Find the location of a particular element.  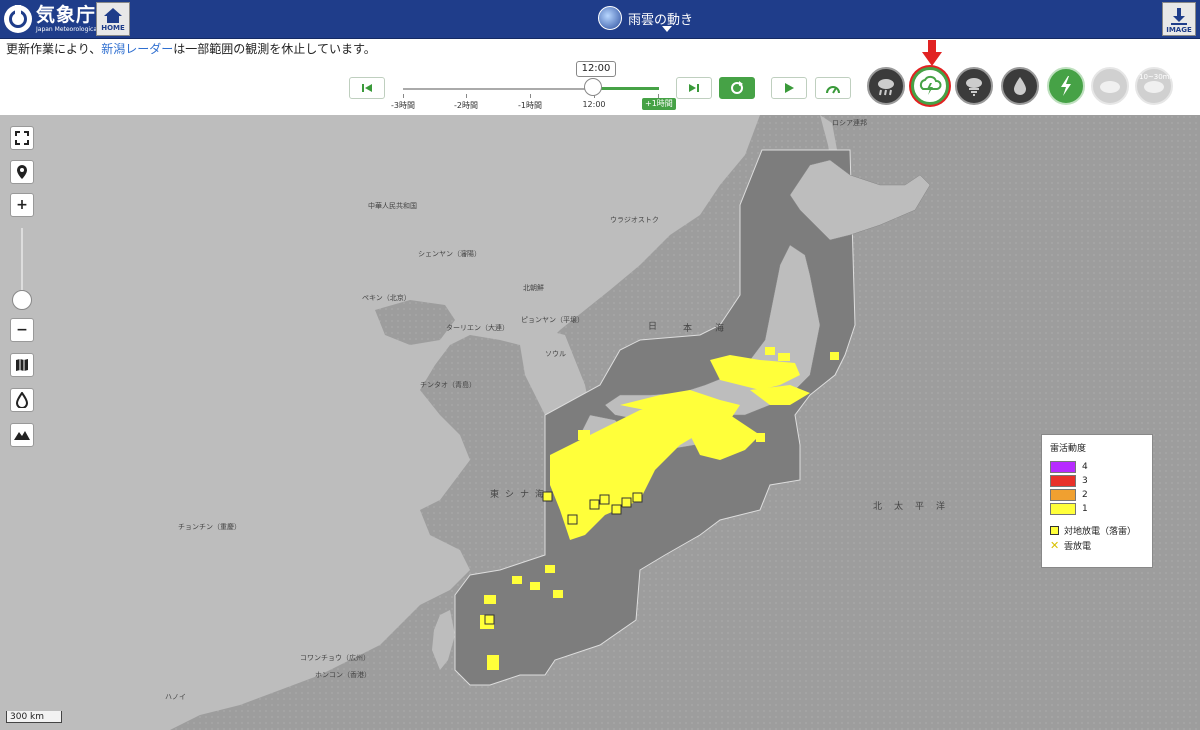

time-slider-handle is located at coordinates (593, 87).